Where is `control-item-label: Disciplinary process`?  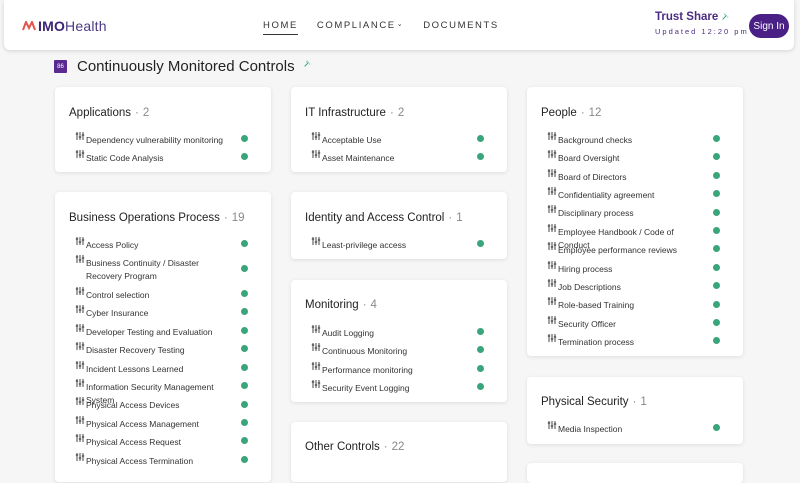 control-item-label: Disciplinary process is located at coordinates (596, 213).